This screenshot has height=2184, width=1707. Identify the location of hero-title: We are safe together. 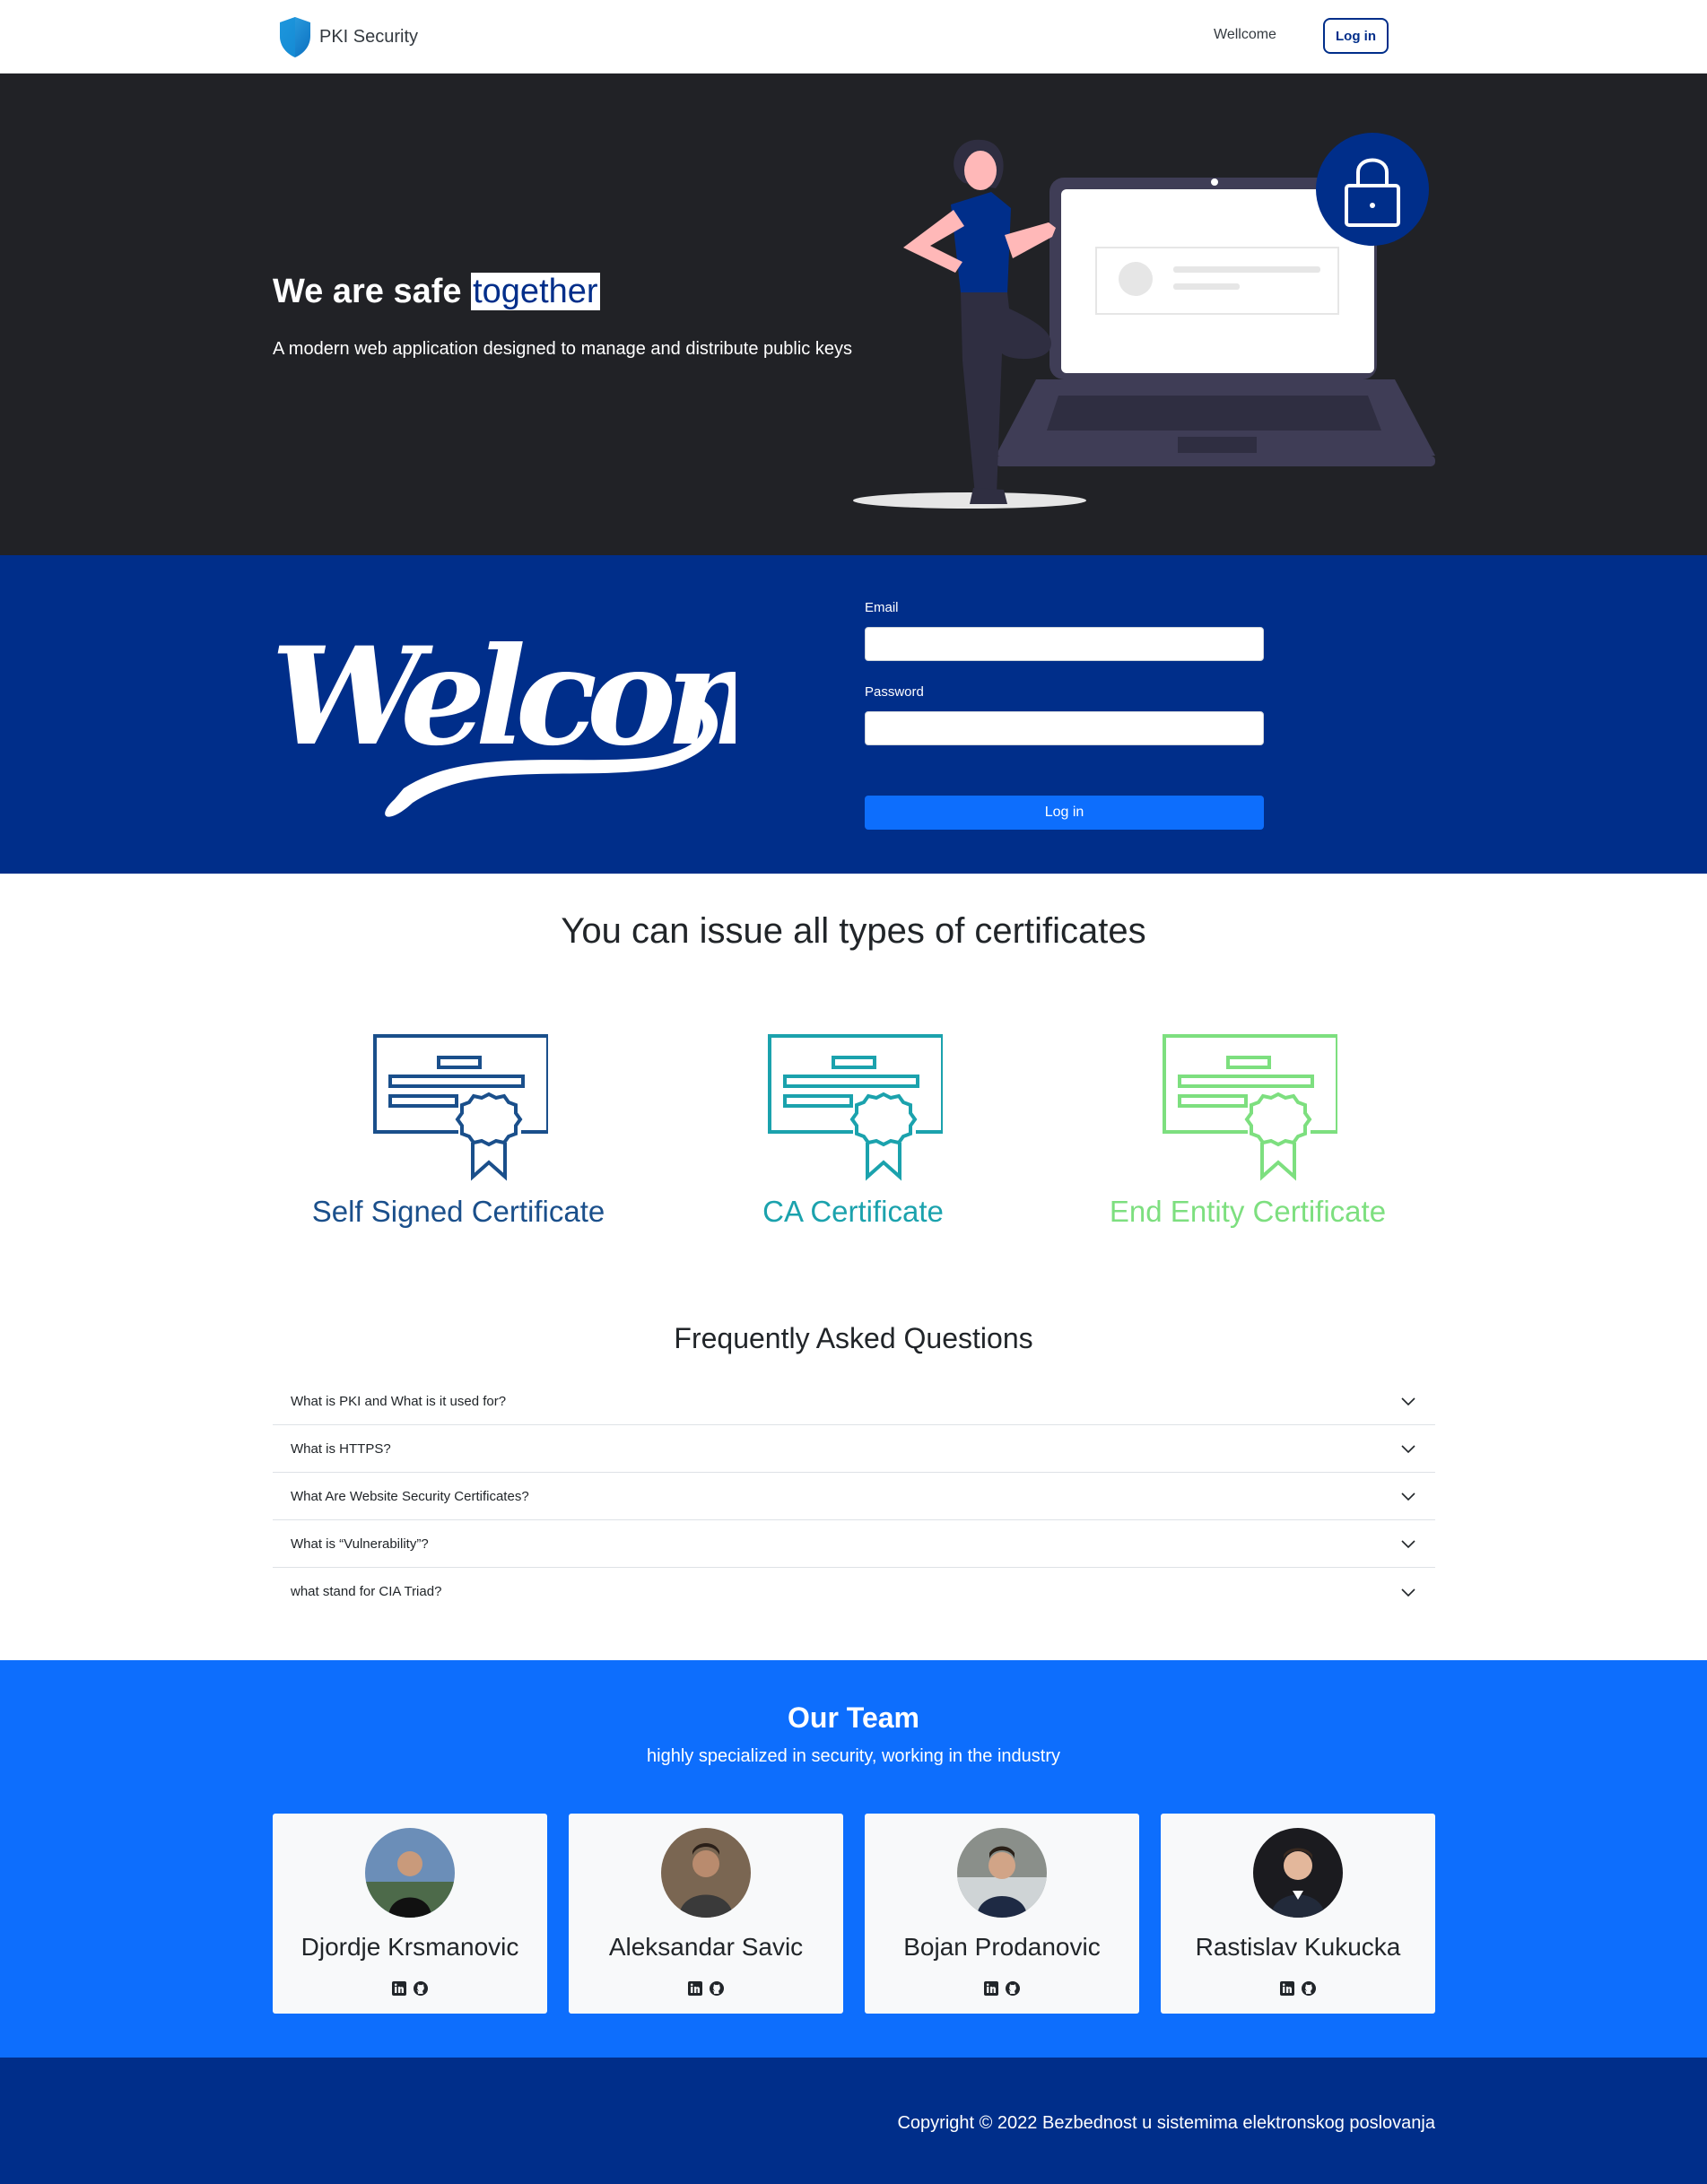
(437, 292).